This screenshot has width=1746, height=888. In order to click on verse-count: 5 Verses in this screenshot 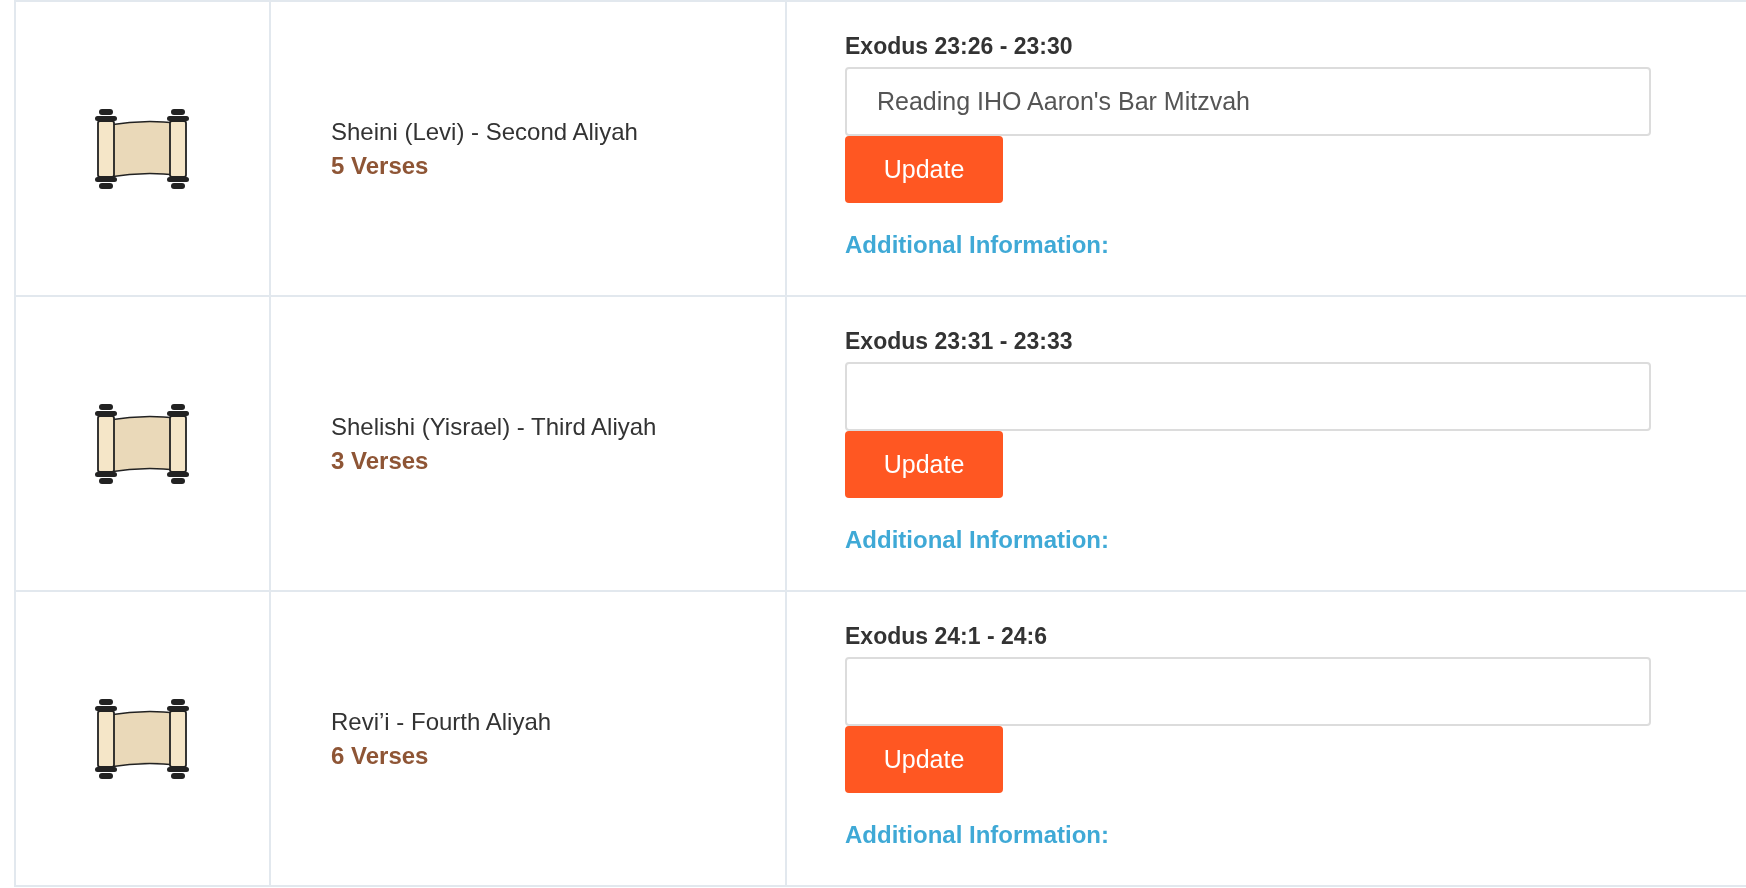, I will do `click(380, 165)`.